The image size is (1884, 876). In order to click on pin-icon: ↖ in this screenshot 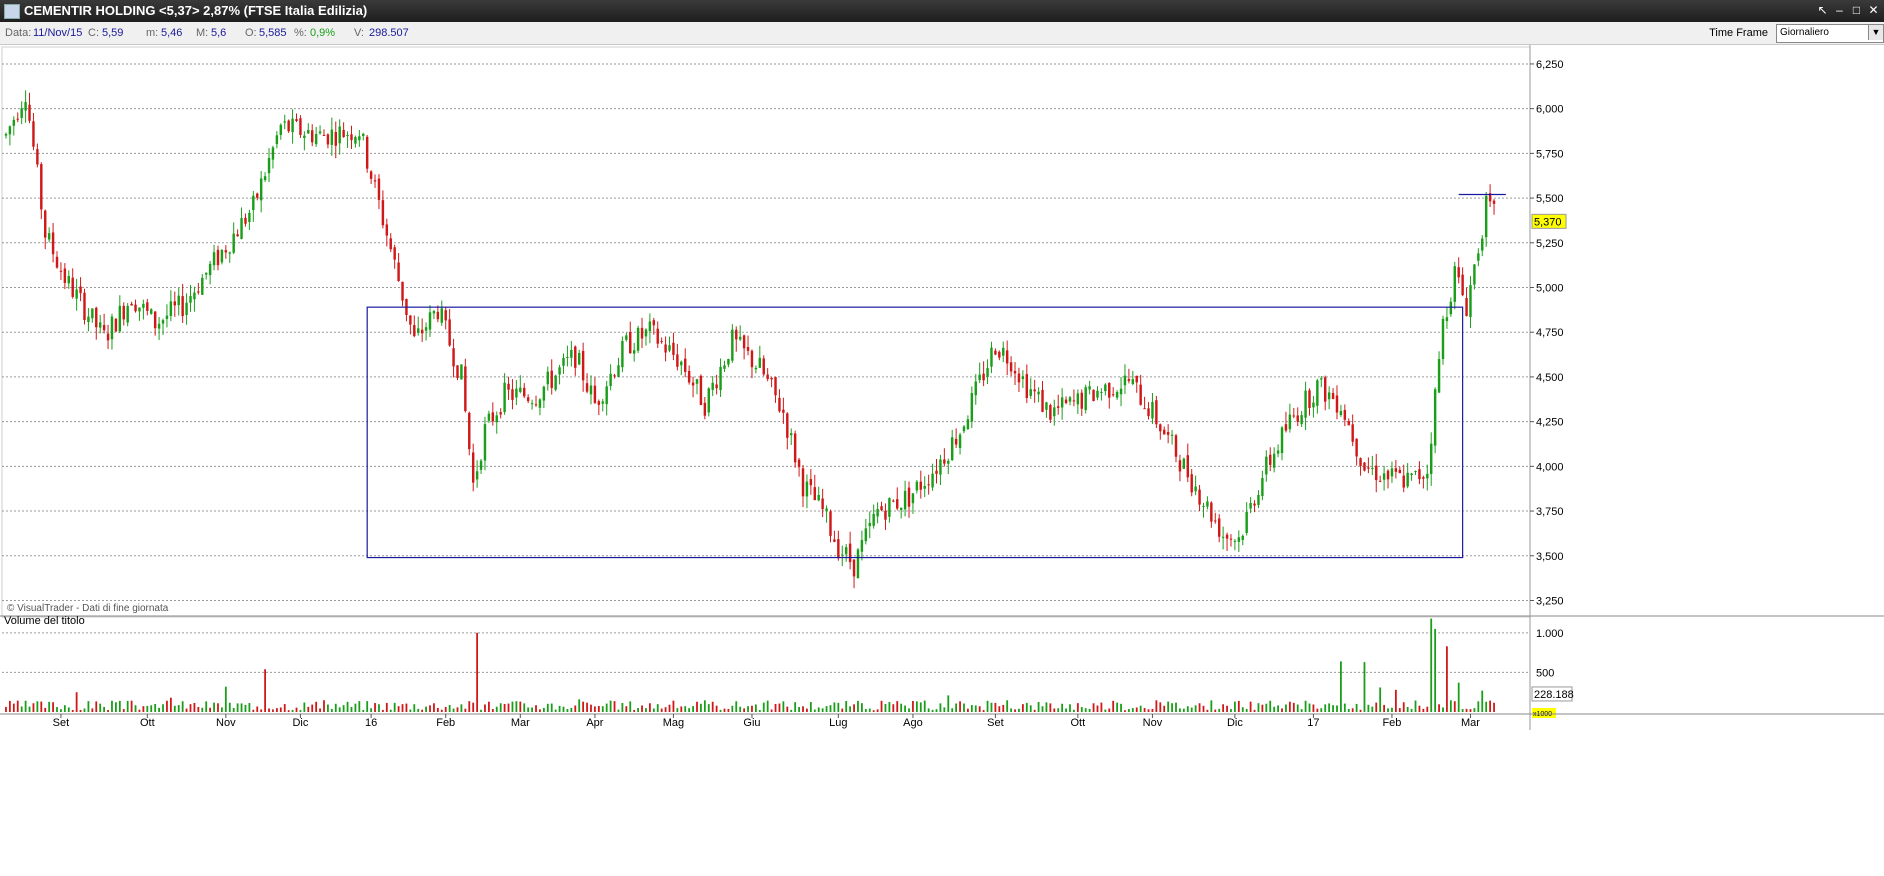, I will do `click(1822, 10)`.